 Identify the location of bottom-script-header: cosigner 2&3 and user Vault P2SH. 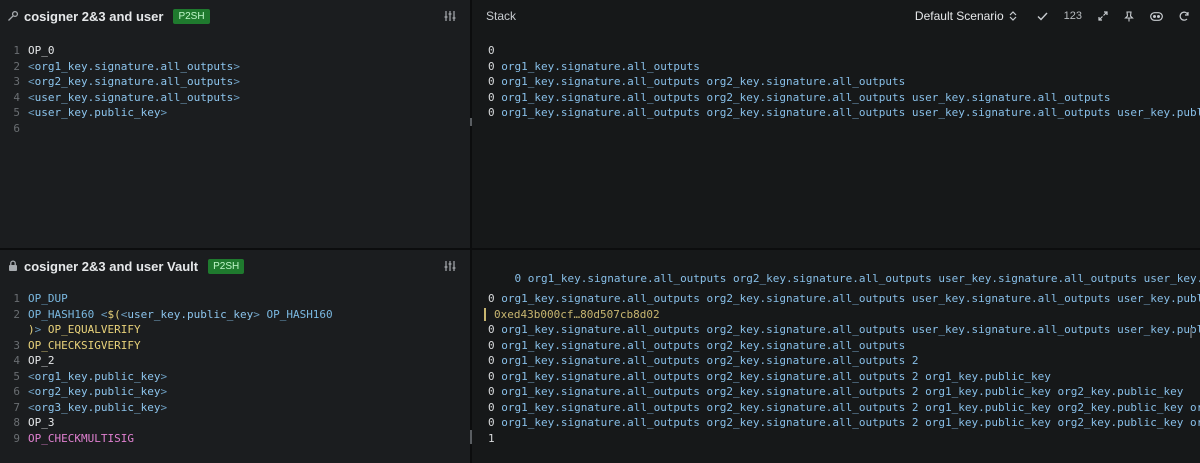
(235, 266).